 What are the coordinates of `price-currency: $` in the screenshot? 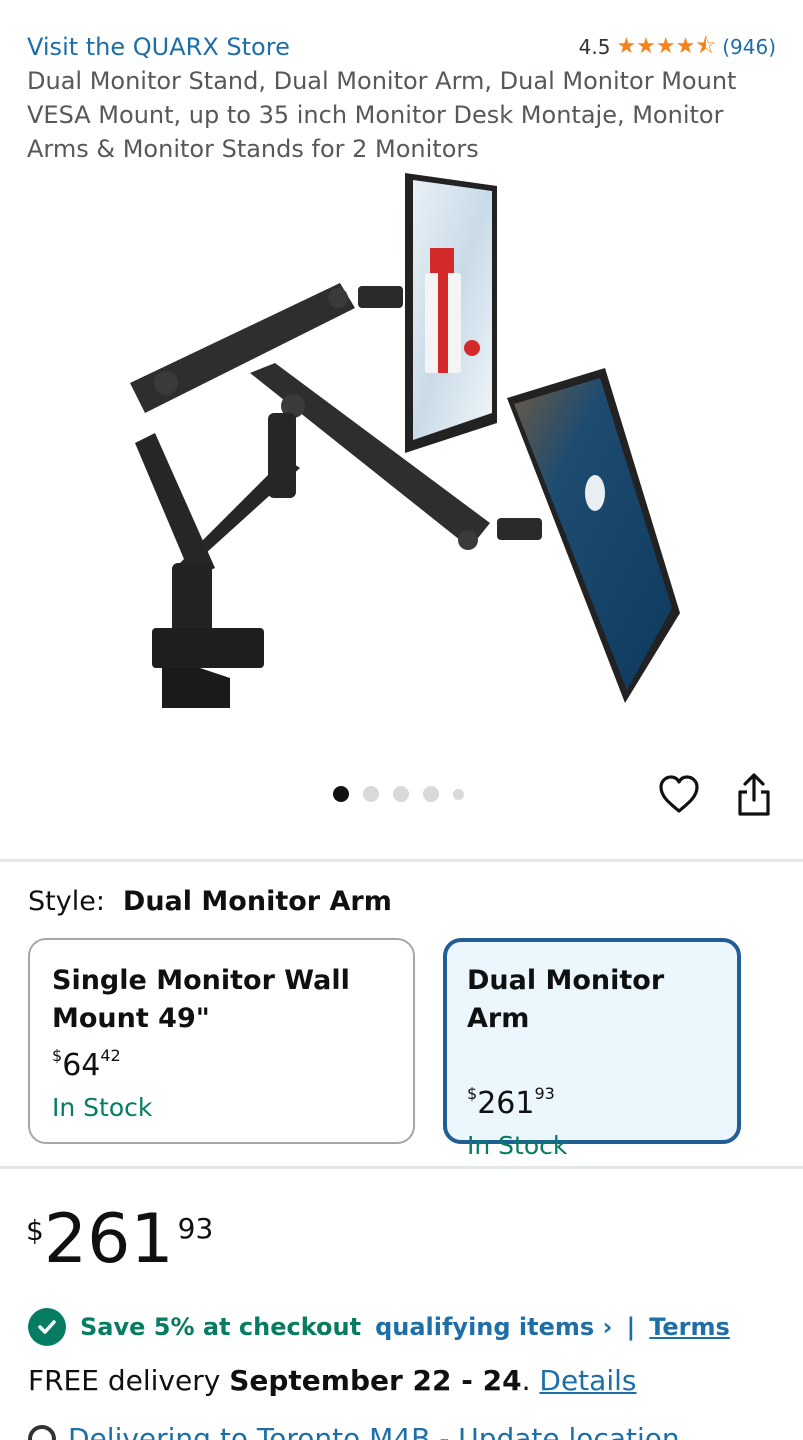 It's located at (35, 1230).